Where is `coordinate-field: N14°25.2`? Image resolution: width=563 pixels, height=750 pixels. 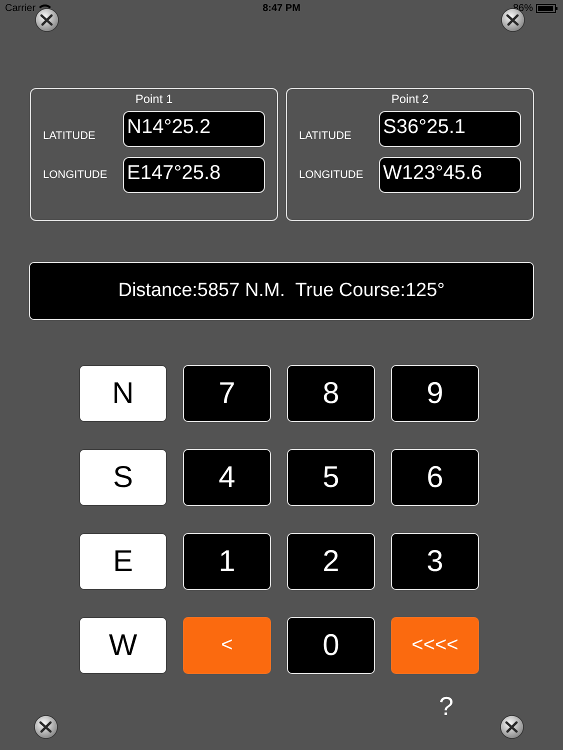
coordinate-field: N14°25.2 is located at coordinates (194, 129).